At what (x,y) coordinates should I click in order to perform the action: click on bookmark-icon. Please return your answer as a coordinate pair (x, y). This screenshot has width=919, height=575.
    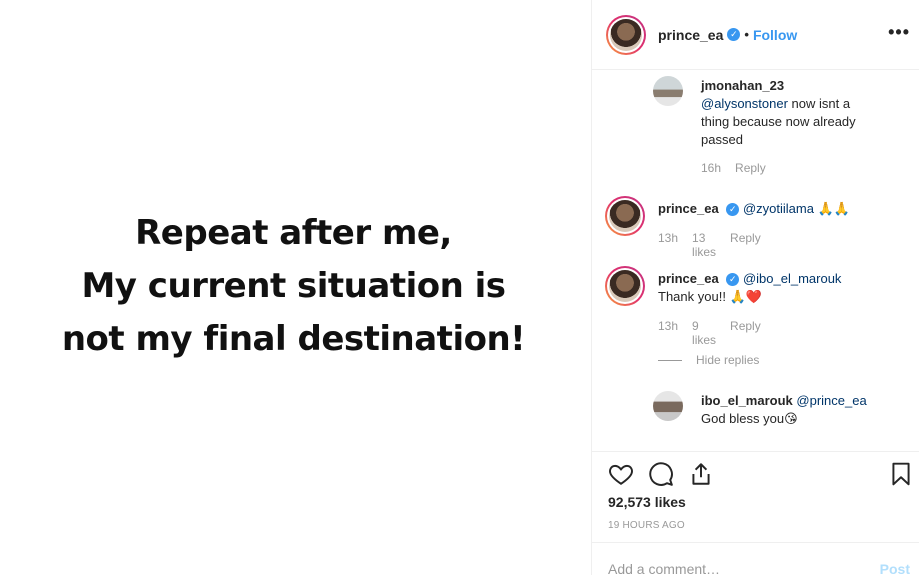
    Looking at the image, I should click on (901, 474).